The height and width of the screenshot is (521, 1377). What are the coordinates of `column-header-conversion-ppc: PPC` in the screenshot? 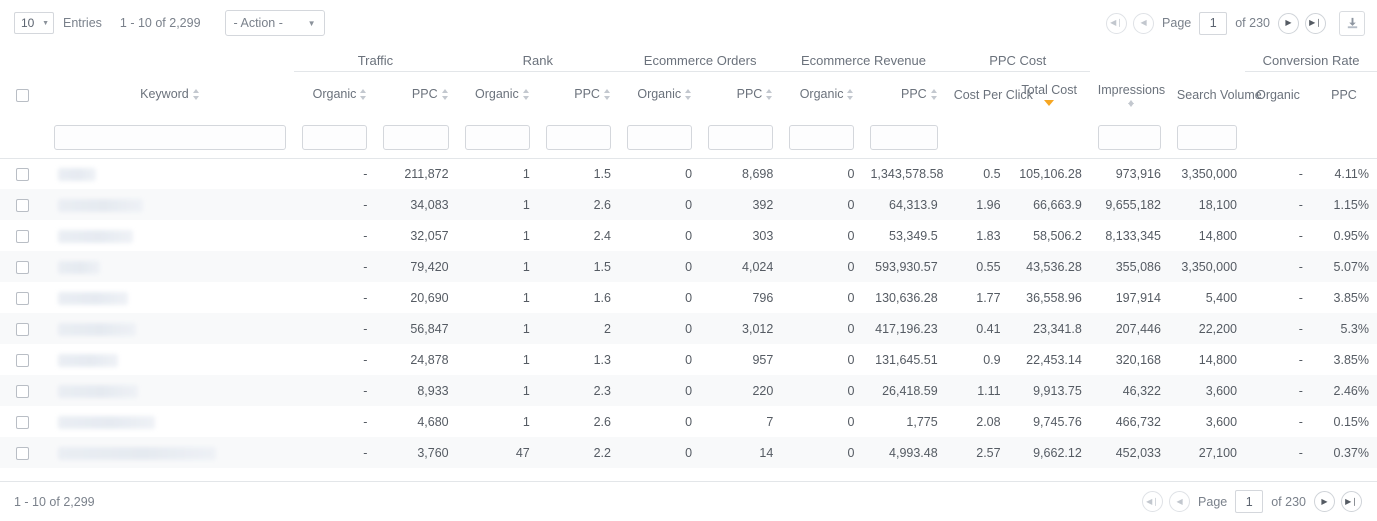 It's located at (1344, 94).